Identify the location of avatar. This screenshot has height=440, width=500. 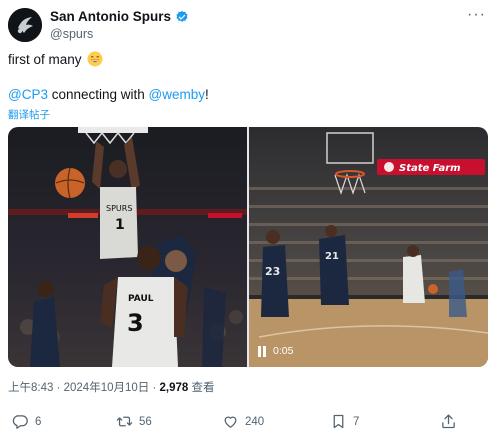
(25, 25).